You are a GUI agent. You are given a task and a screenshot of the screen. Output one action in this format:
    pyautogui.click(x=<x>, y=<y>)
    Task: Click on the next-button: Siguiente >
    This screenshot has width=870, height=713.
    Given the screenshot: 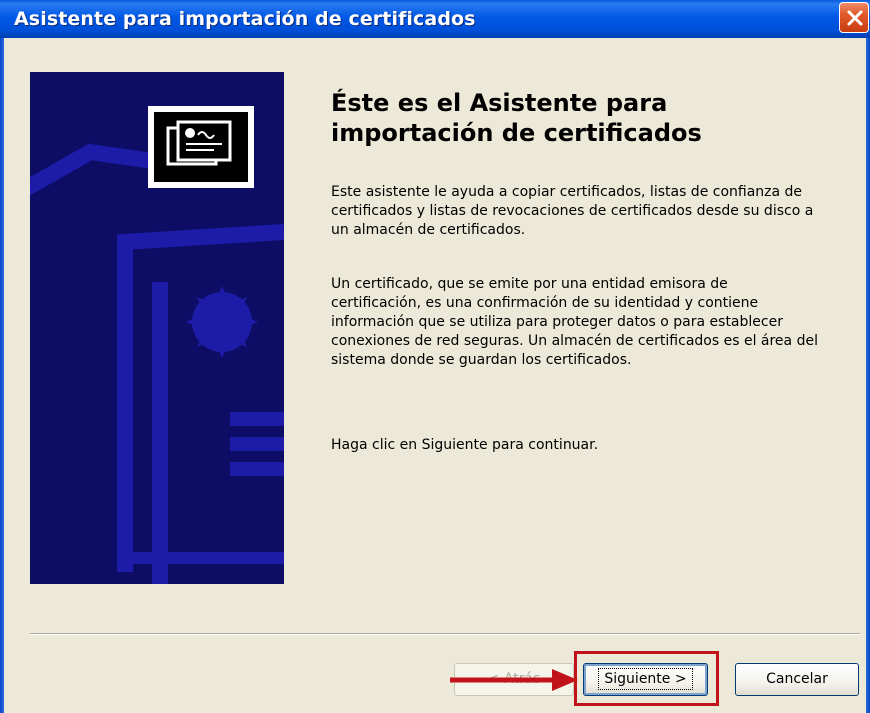 What is the action you would take?
    pyautogui.click(x=645, y=679)
    